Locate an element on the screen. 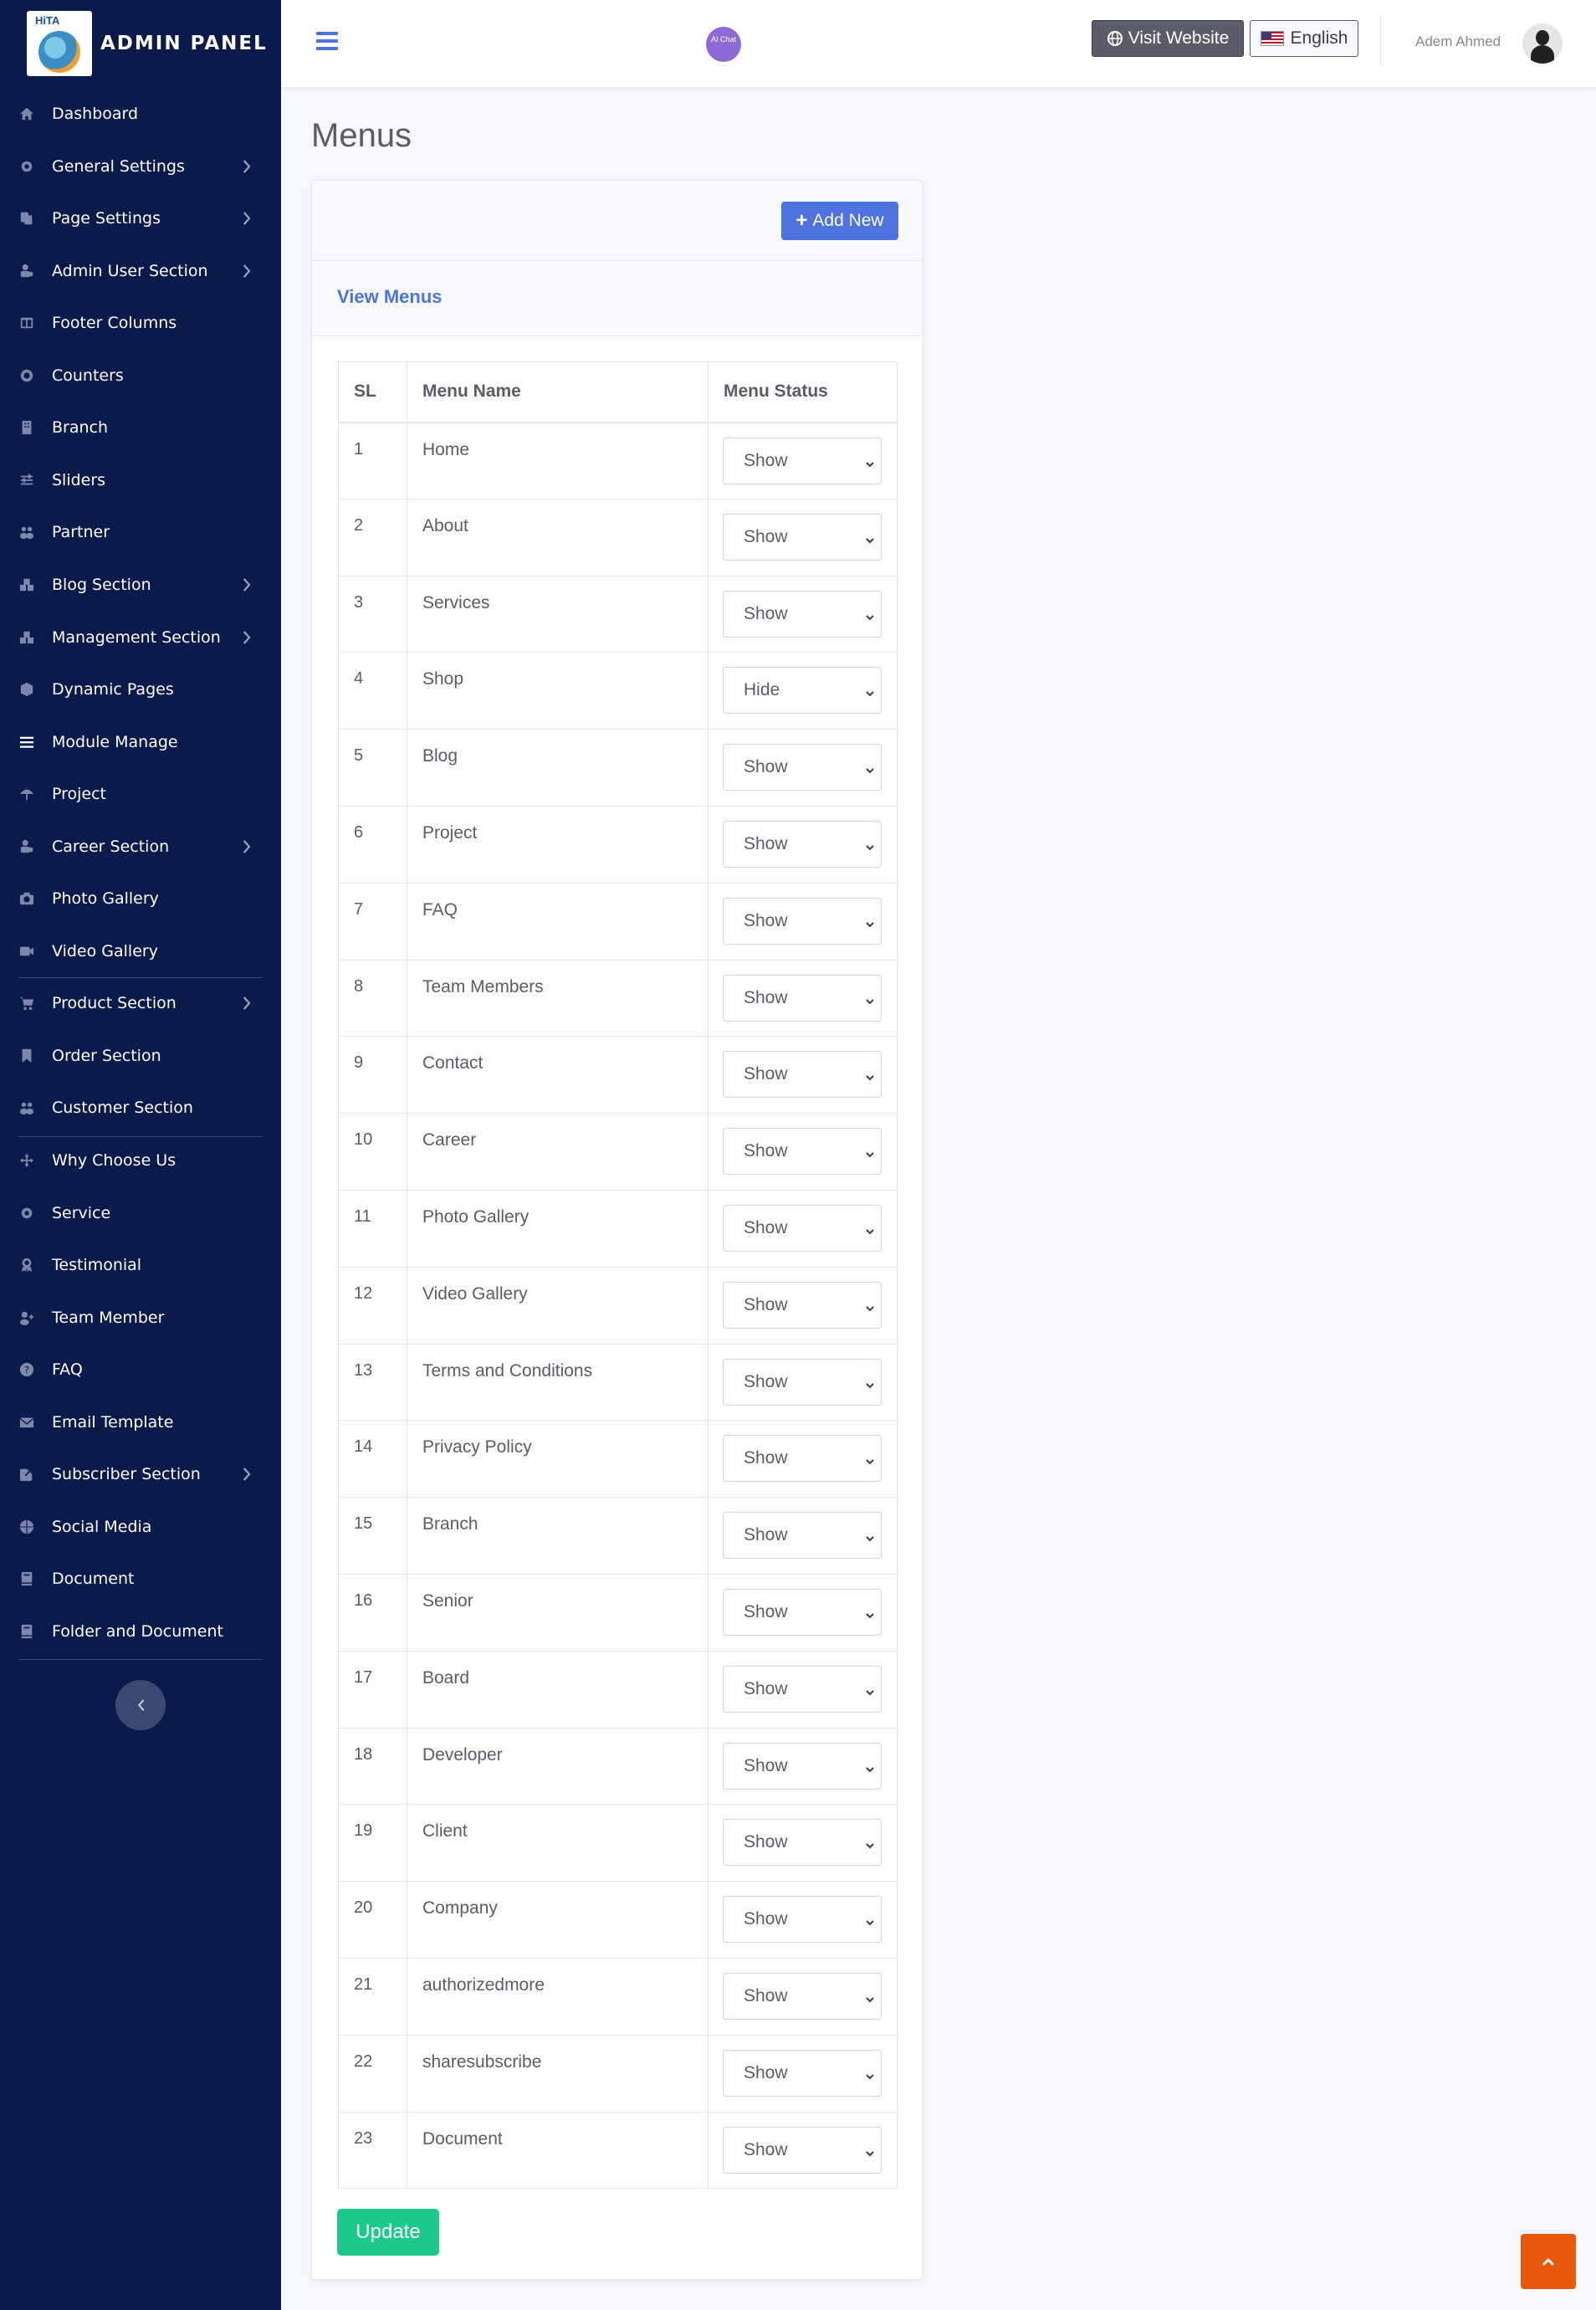 This screenshot has height=2310, width=1596. row-sl: 20 is located at coordinates (372, 1920).